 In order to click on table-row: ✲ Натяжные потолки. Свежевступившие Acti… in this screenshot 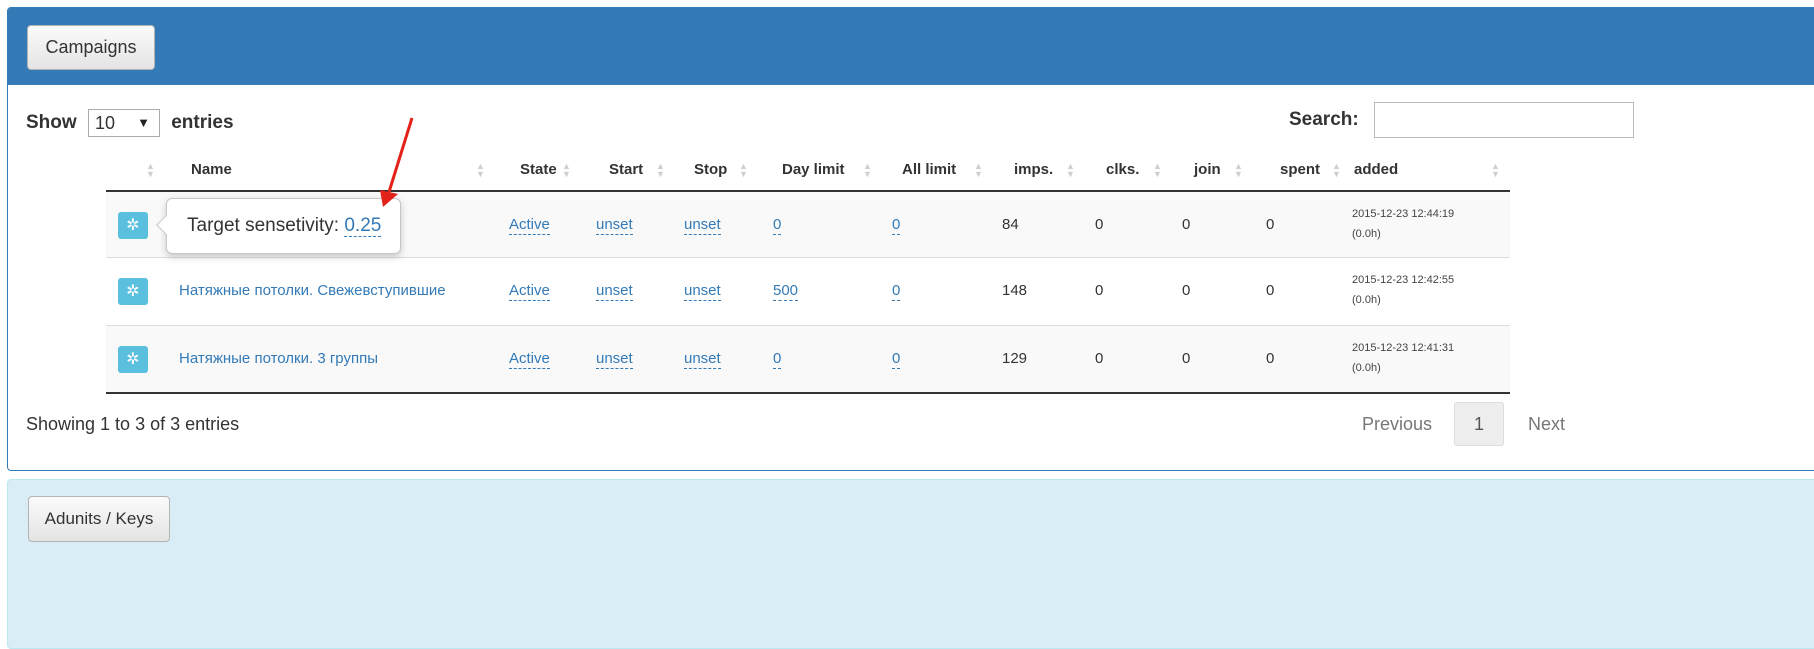, I will do `click(808, 292)`.